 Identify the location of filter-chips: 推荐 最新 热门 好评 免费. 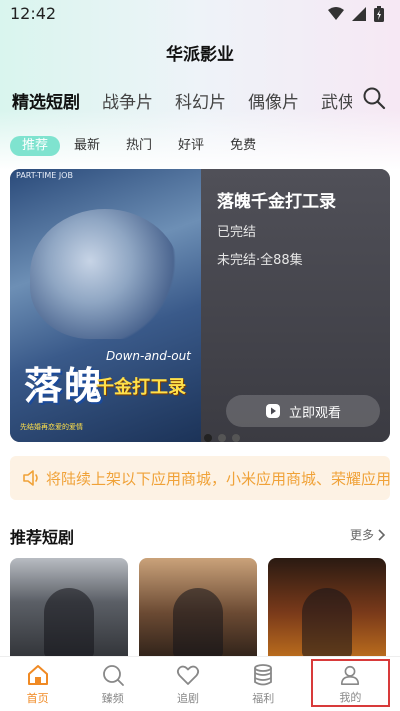
(140, 146).